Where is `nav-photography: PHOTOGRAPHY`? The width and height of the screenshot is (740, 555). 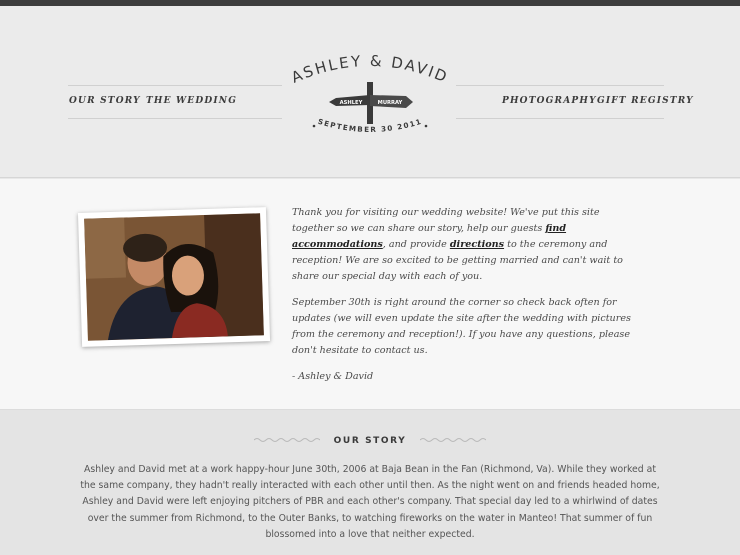 nav-photography: PHOTOGRAPHY is located at coordinates (549, 101).